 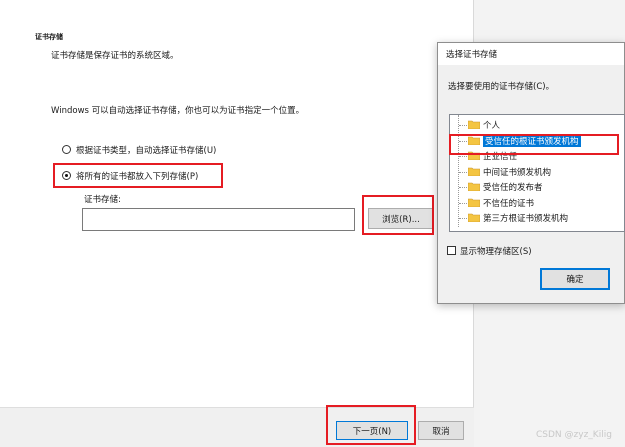 What do you see at coordinates (517, 172) in the screenshot?
I see `tree-item-label: 中间证书颁发机构` at bounding box center [517, 172].